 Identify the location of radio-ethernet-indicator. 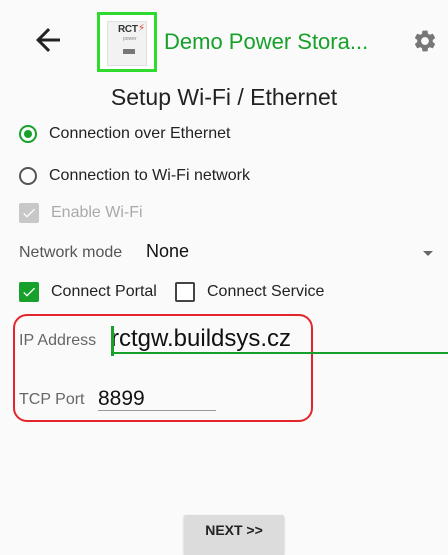
(28, 134).